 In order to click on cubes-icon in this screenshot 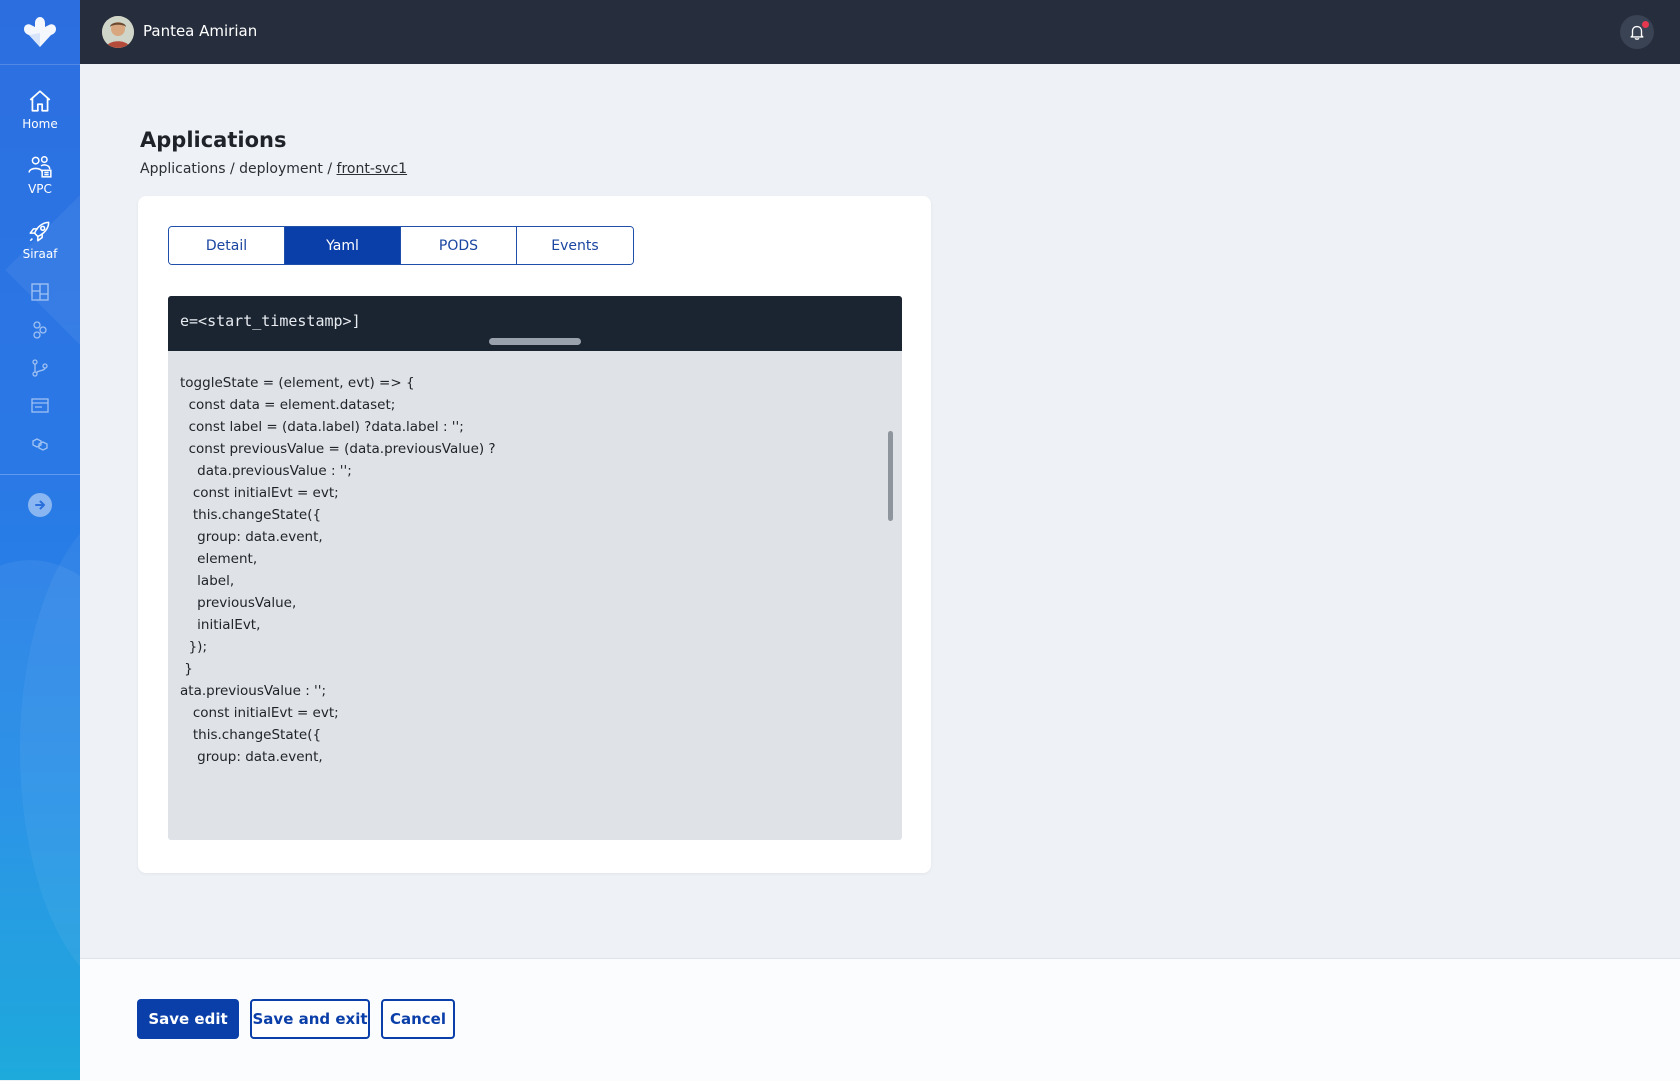, I will do `click(40, 444)`.